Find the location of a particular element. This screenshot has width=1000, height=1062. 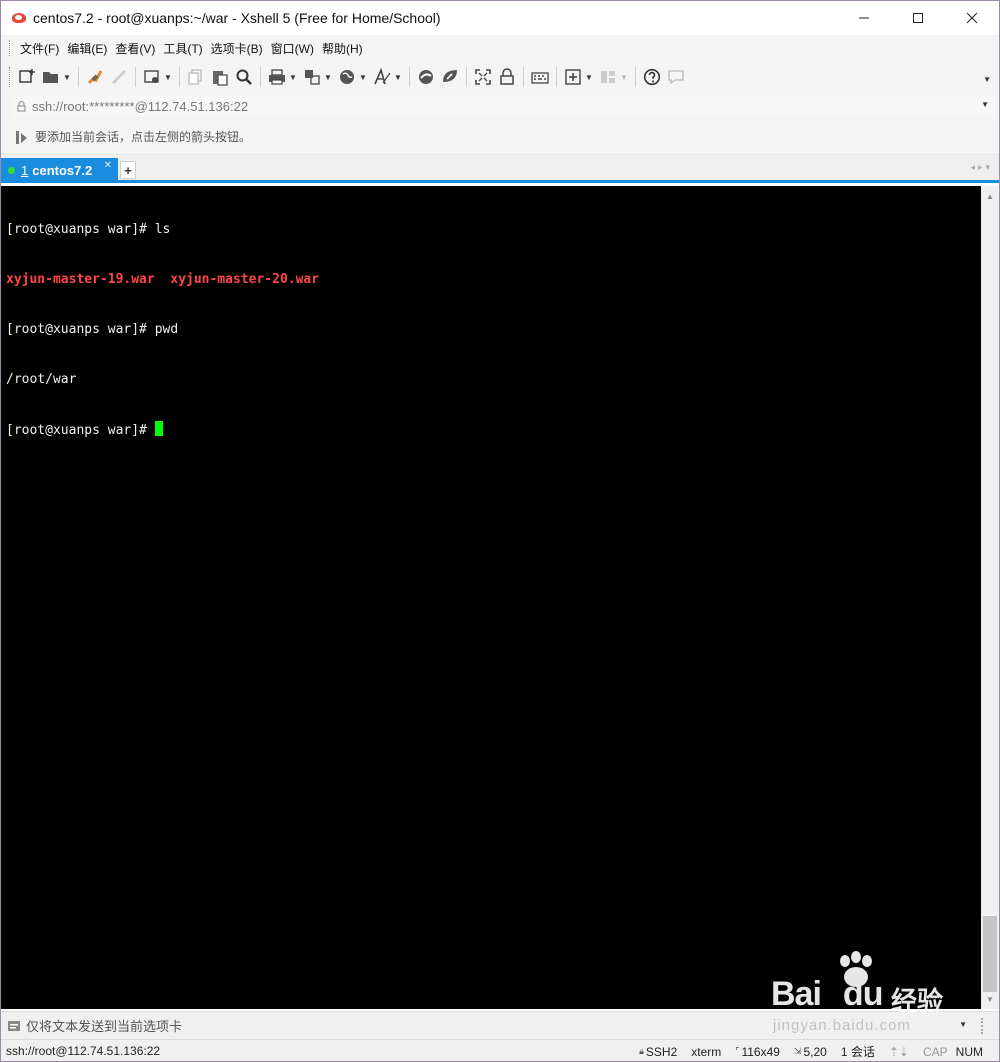

new-tab-button is located at coordinates (573, 77).